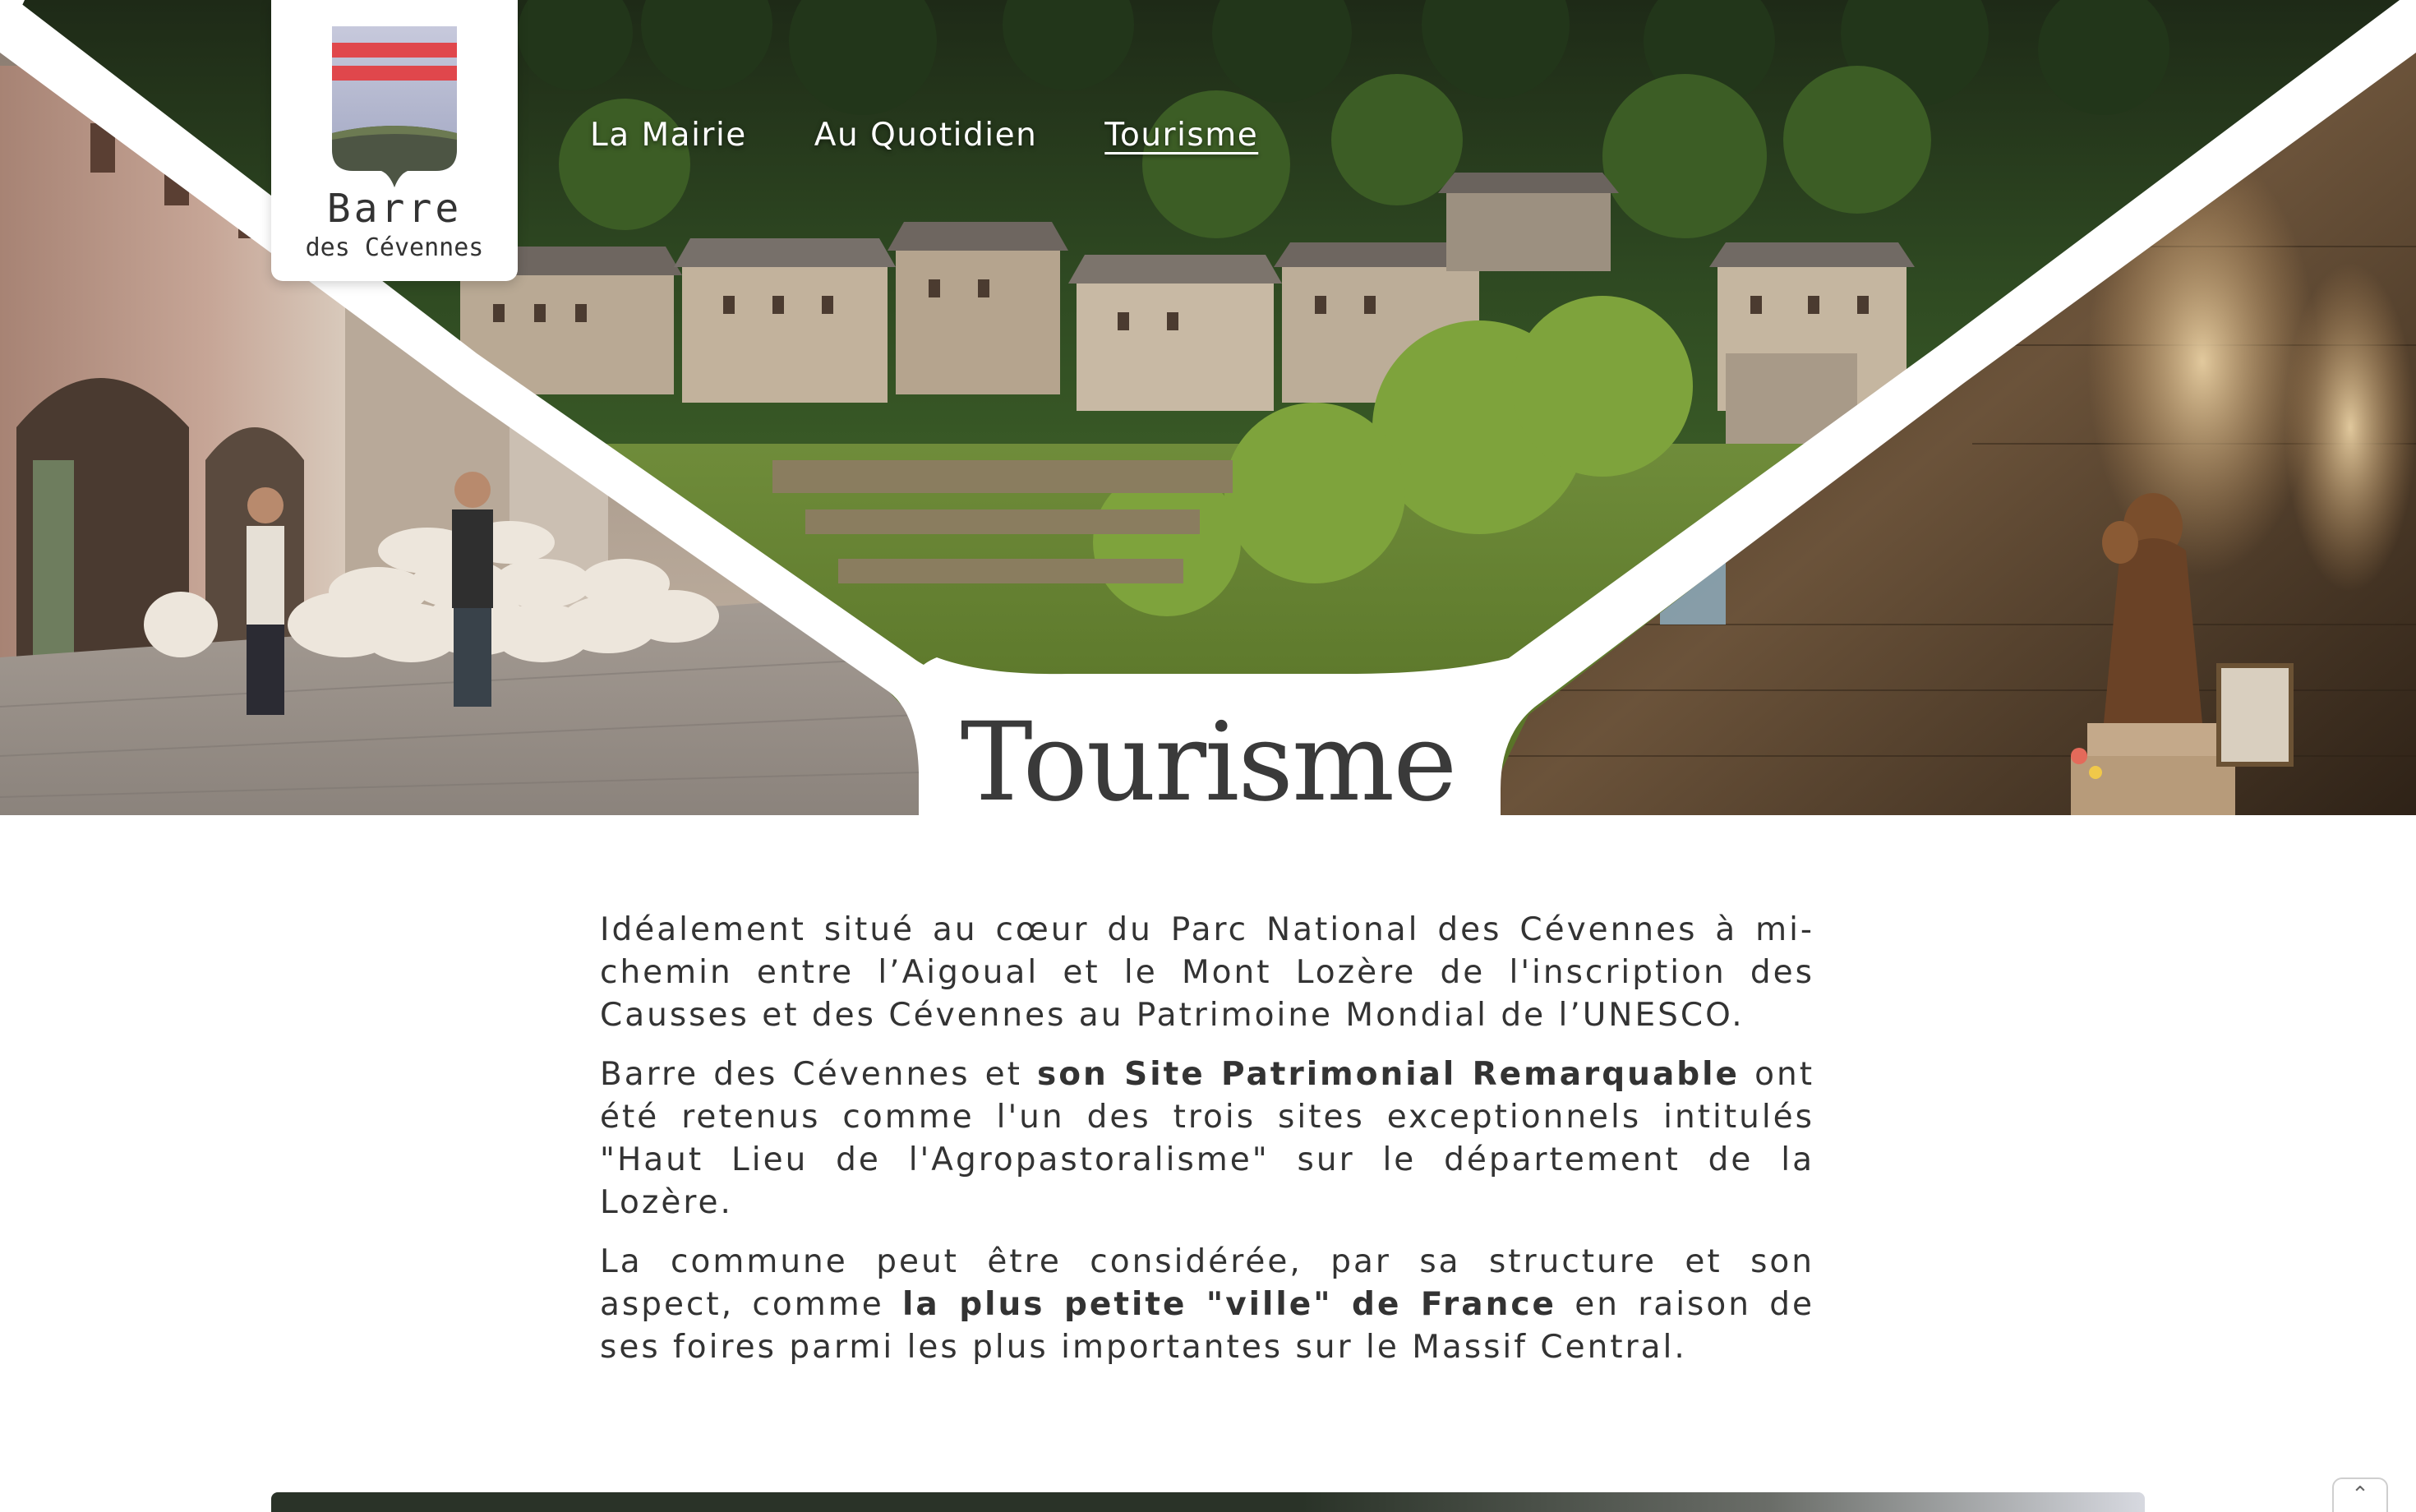 The width and height of the screenshot is (2416, 1512). Describe the element at coordinates (668, 135) in the screenshot. I see `nav-link-la-mairie: La Mairie` at that location.